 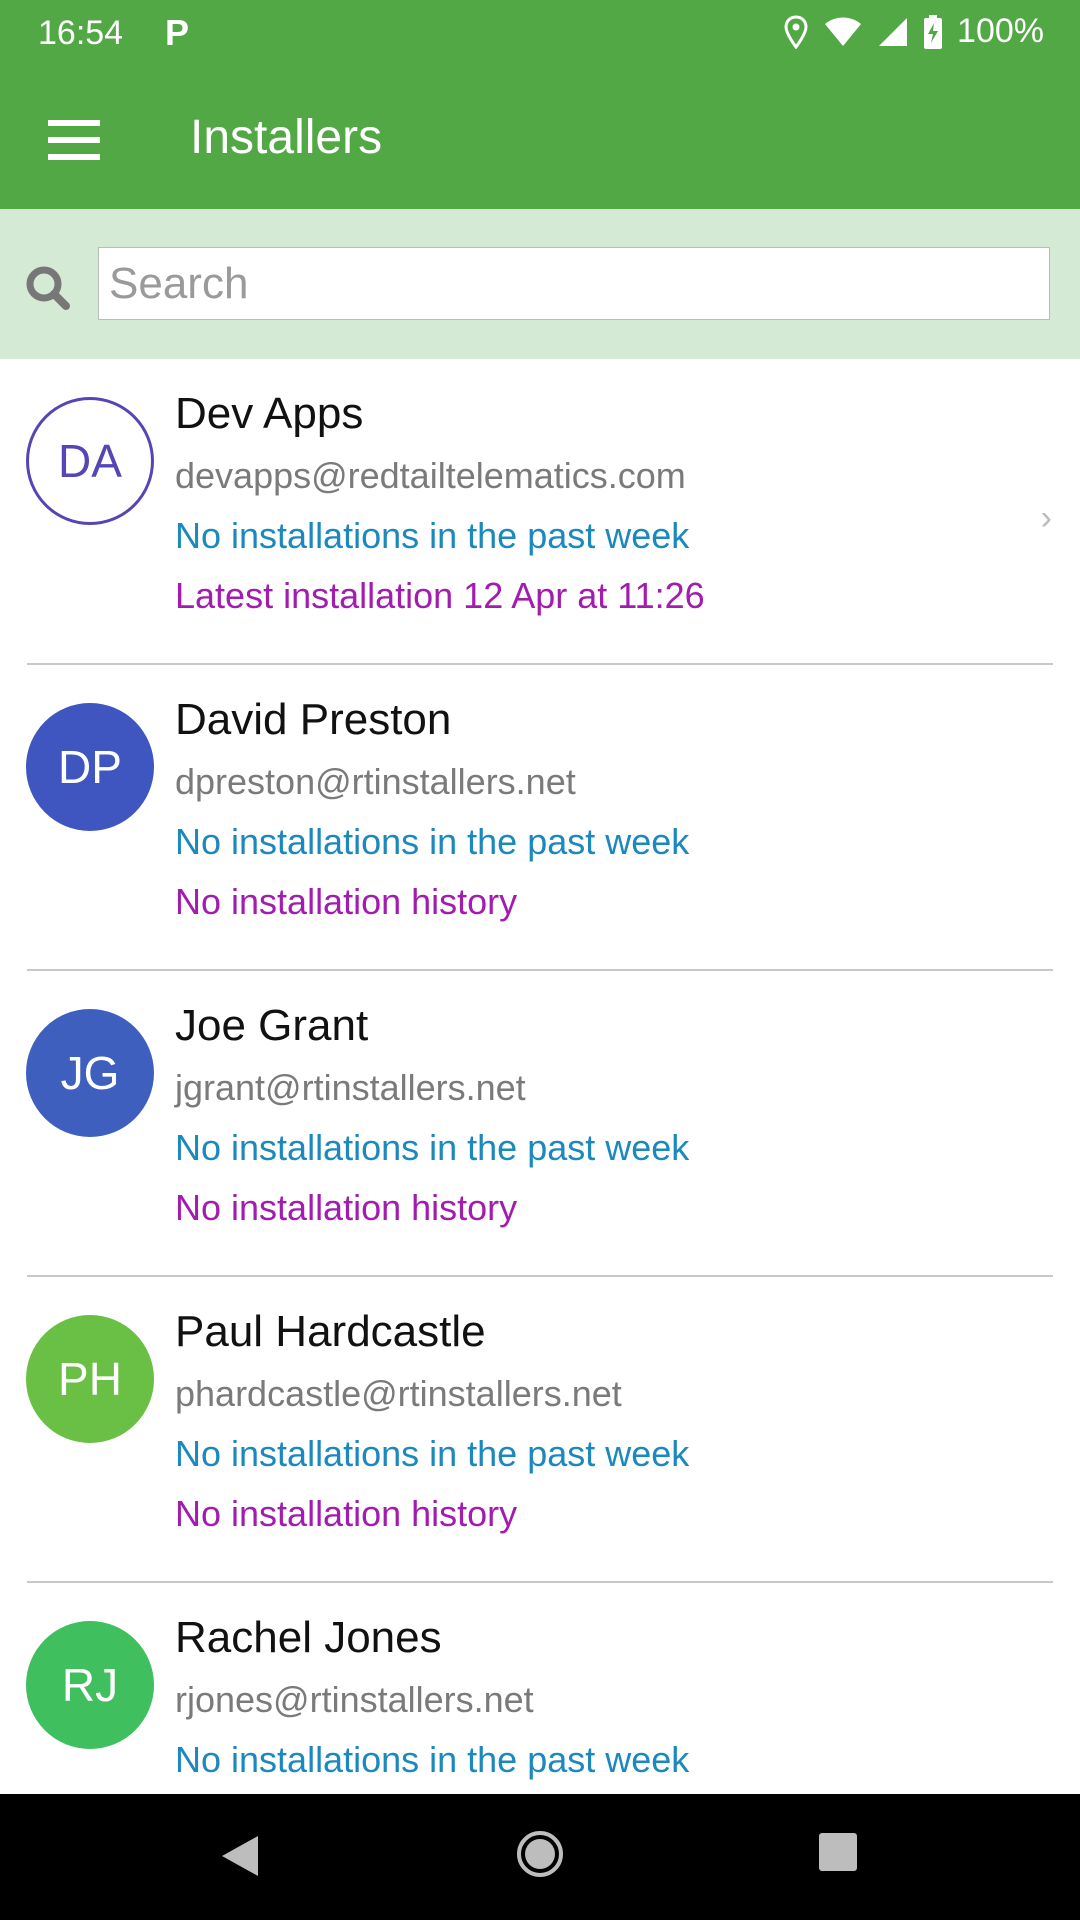 I want to click on avatar: PH, so click(x=90, y=1379).